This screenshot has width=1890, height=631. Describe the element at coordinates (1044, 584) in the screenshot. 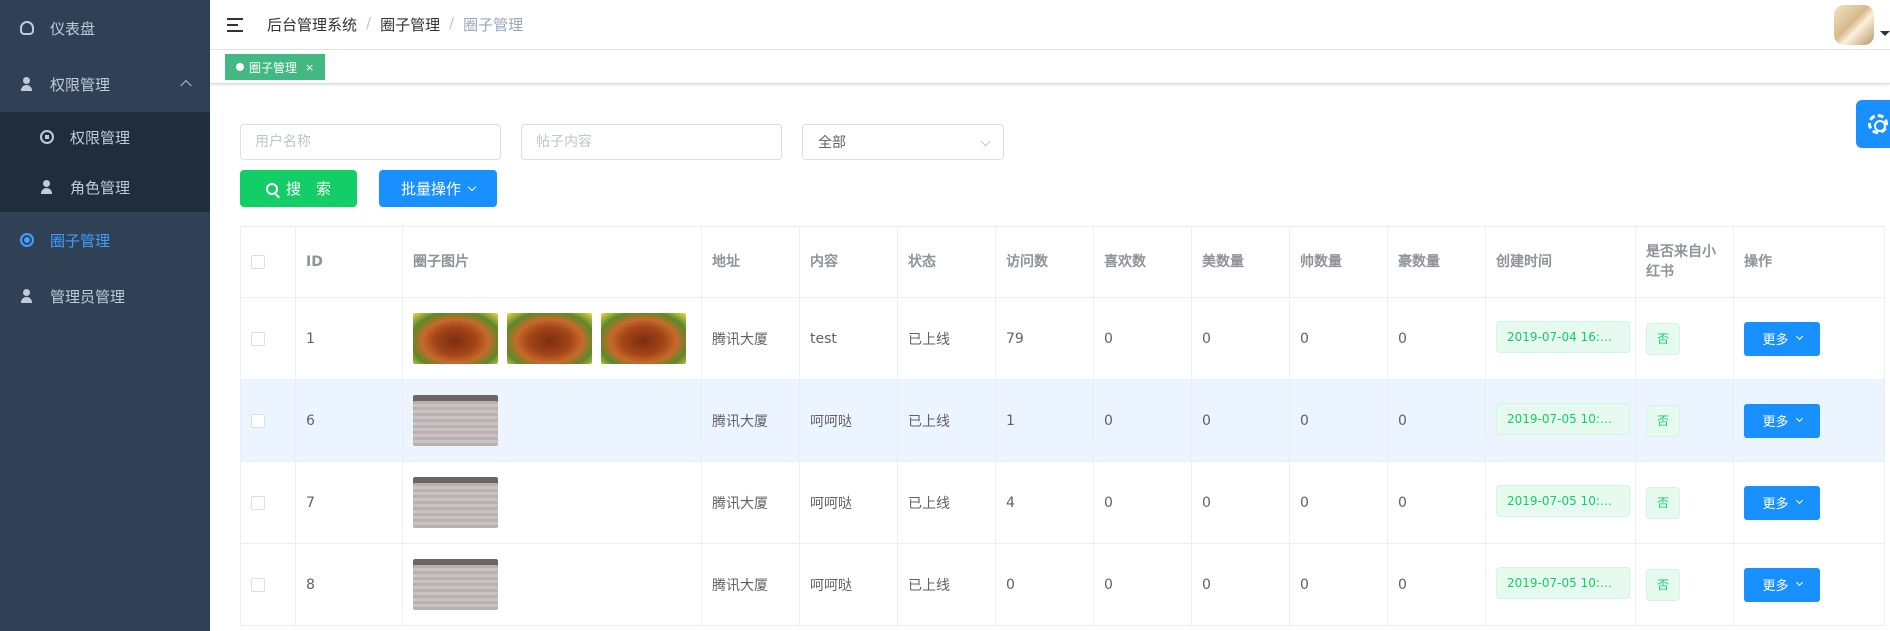

I see `visits-cell: 0` at that location.